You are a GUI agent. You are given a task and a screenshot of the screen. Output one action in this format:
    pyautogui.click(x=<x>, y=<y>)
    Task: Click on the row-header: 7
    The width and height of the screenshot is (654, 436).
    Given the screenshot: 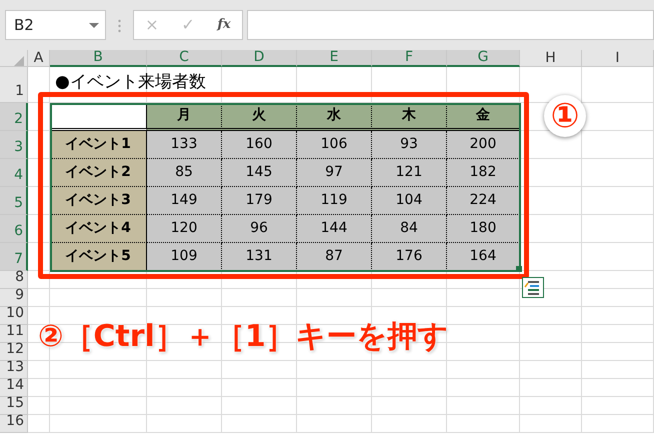 What is the action you would take?
    pyautogui.click(x=14, y=257)
    